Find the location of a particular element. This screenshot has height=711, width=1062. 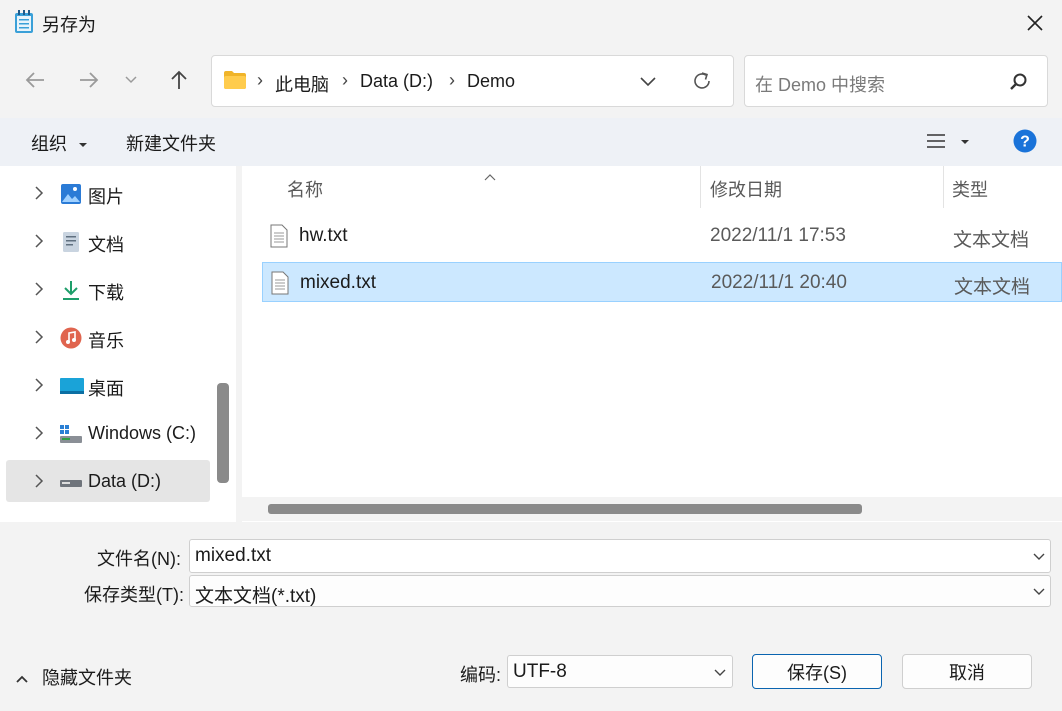

file-row-hw: hw.txt 2022/11/1 17:53 文本文档 is located at coordinates (662, 236).